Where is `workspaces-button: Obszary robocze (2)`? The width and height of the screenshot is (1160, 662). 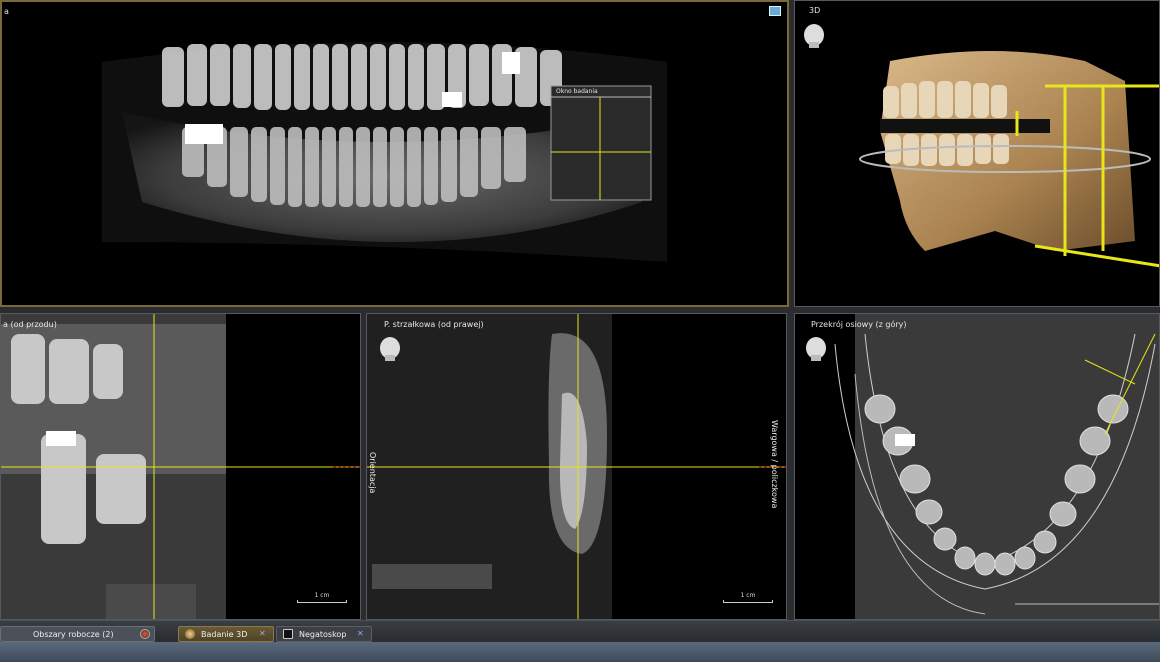 workspaces-button: Obszary robocze (2) is located at coordinates (77, 634).